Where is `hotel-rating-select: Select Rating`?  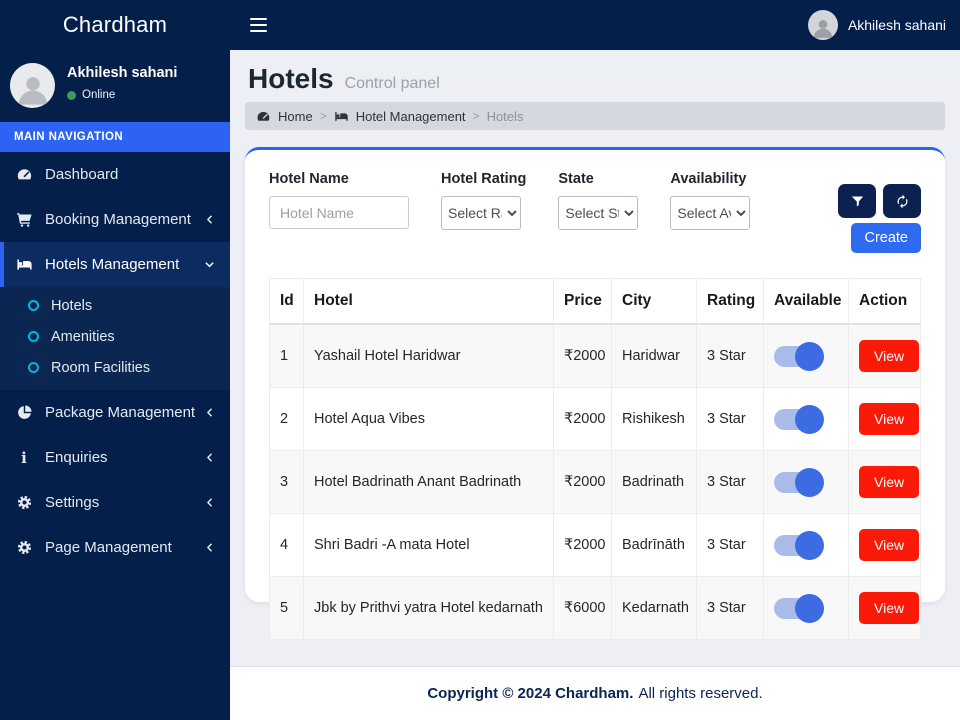
hotel-rating-select: Select Rating is located at coordinates (481, 213).